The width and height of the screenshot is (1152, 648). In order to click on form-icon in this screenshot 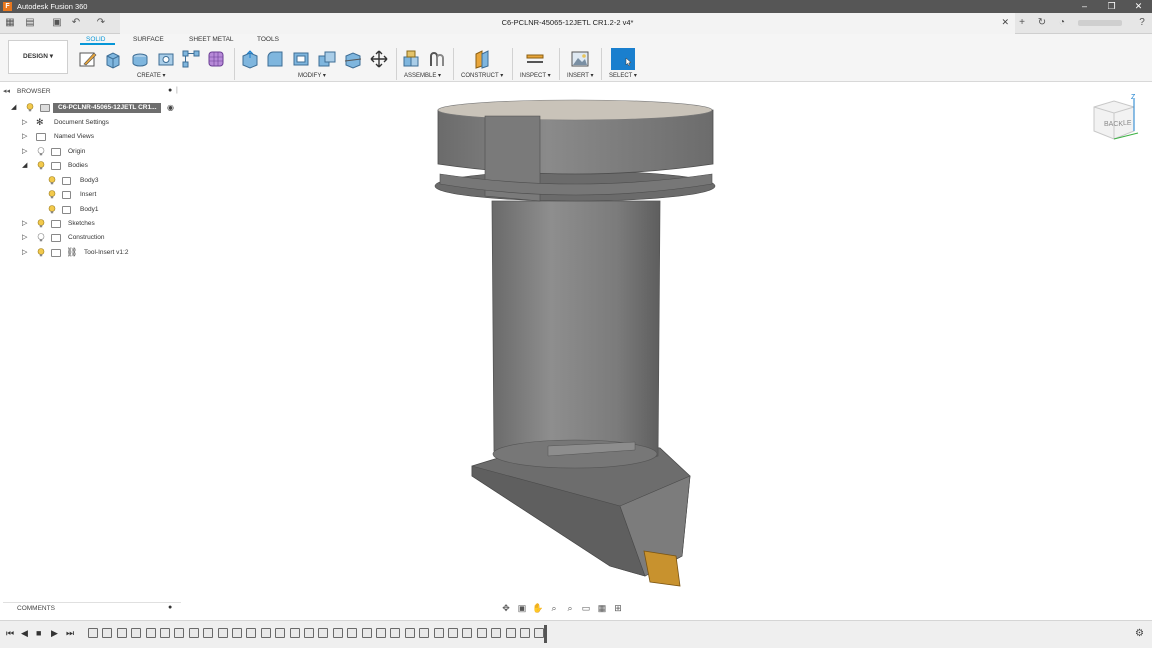, I will do `click(216, 59)`.